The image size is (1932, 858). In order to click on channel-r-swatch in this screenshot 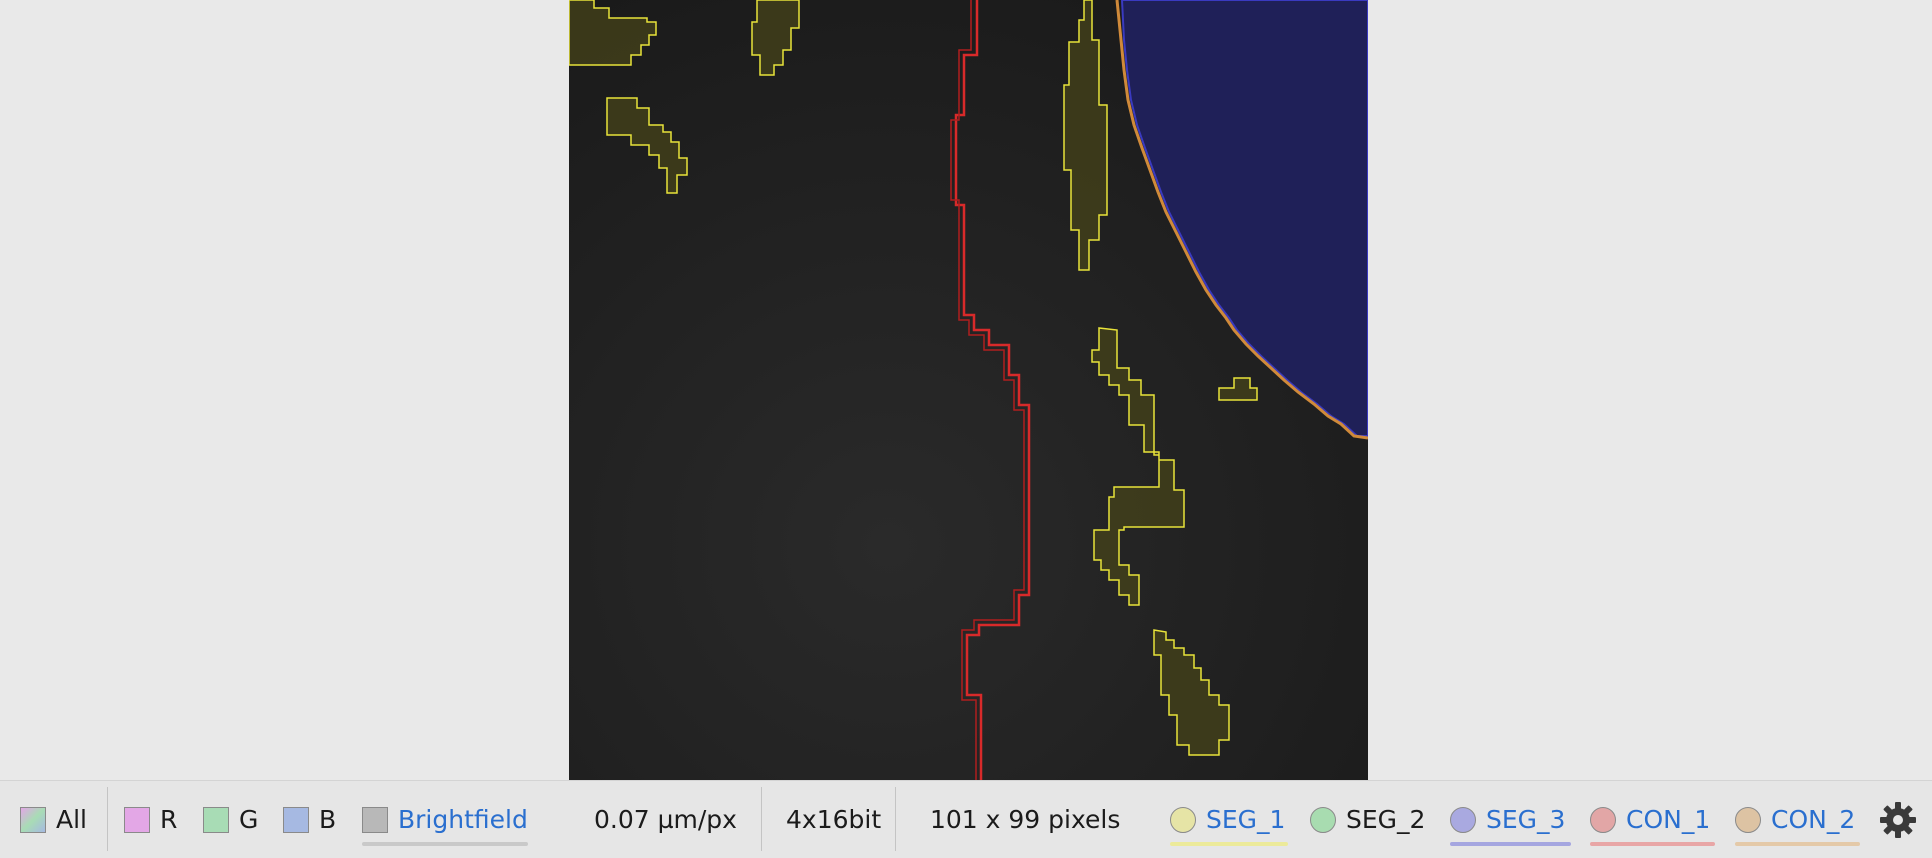, I will do `click(137, 819)`.